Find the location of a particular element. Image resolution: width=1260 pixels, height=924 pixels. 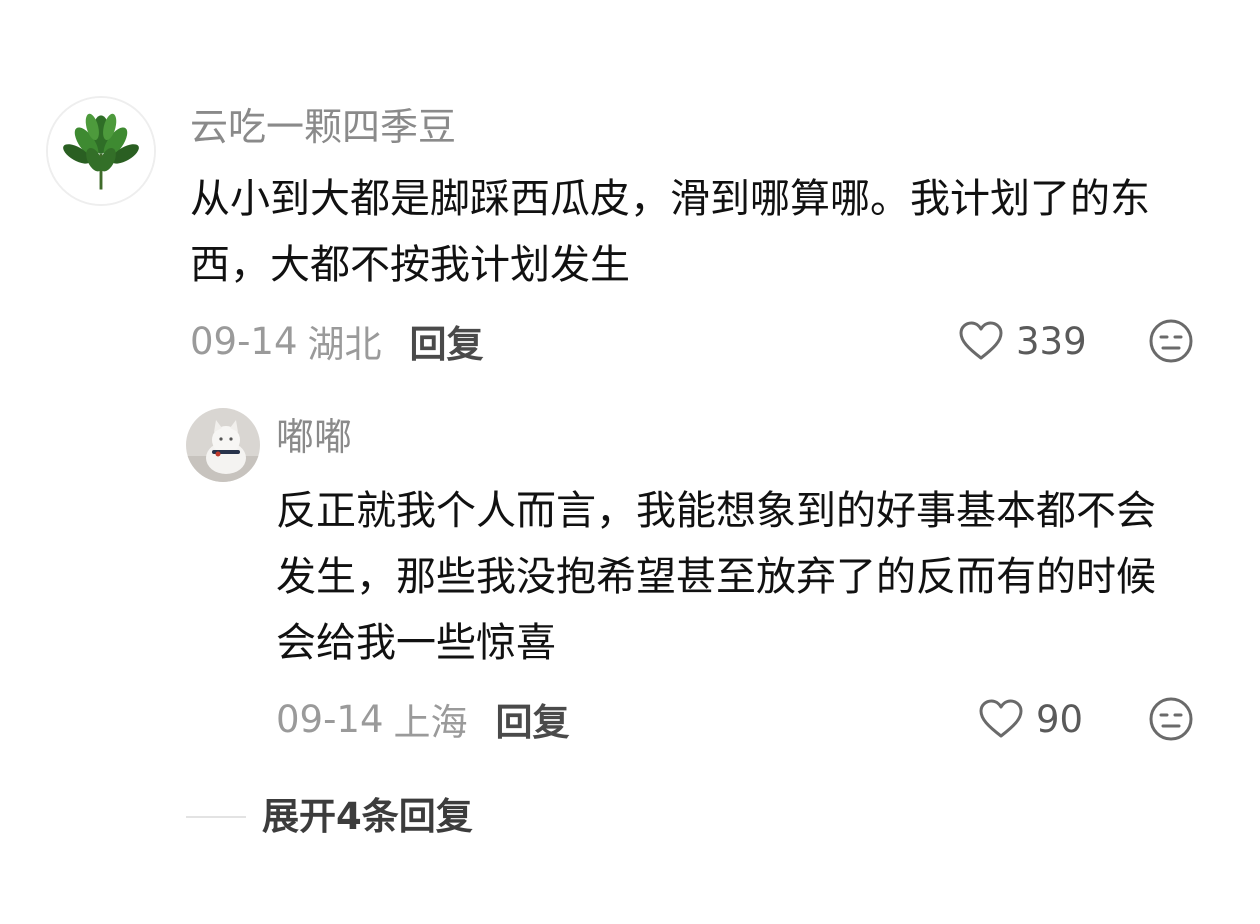

comment-content: 从小到大都是脚踩西瓜皮，滑到哪算哪。我计划了的东 西，大都不按我计划发生 is located at coordinates (705, 232).